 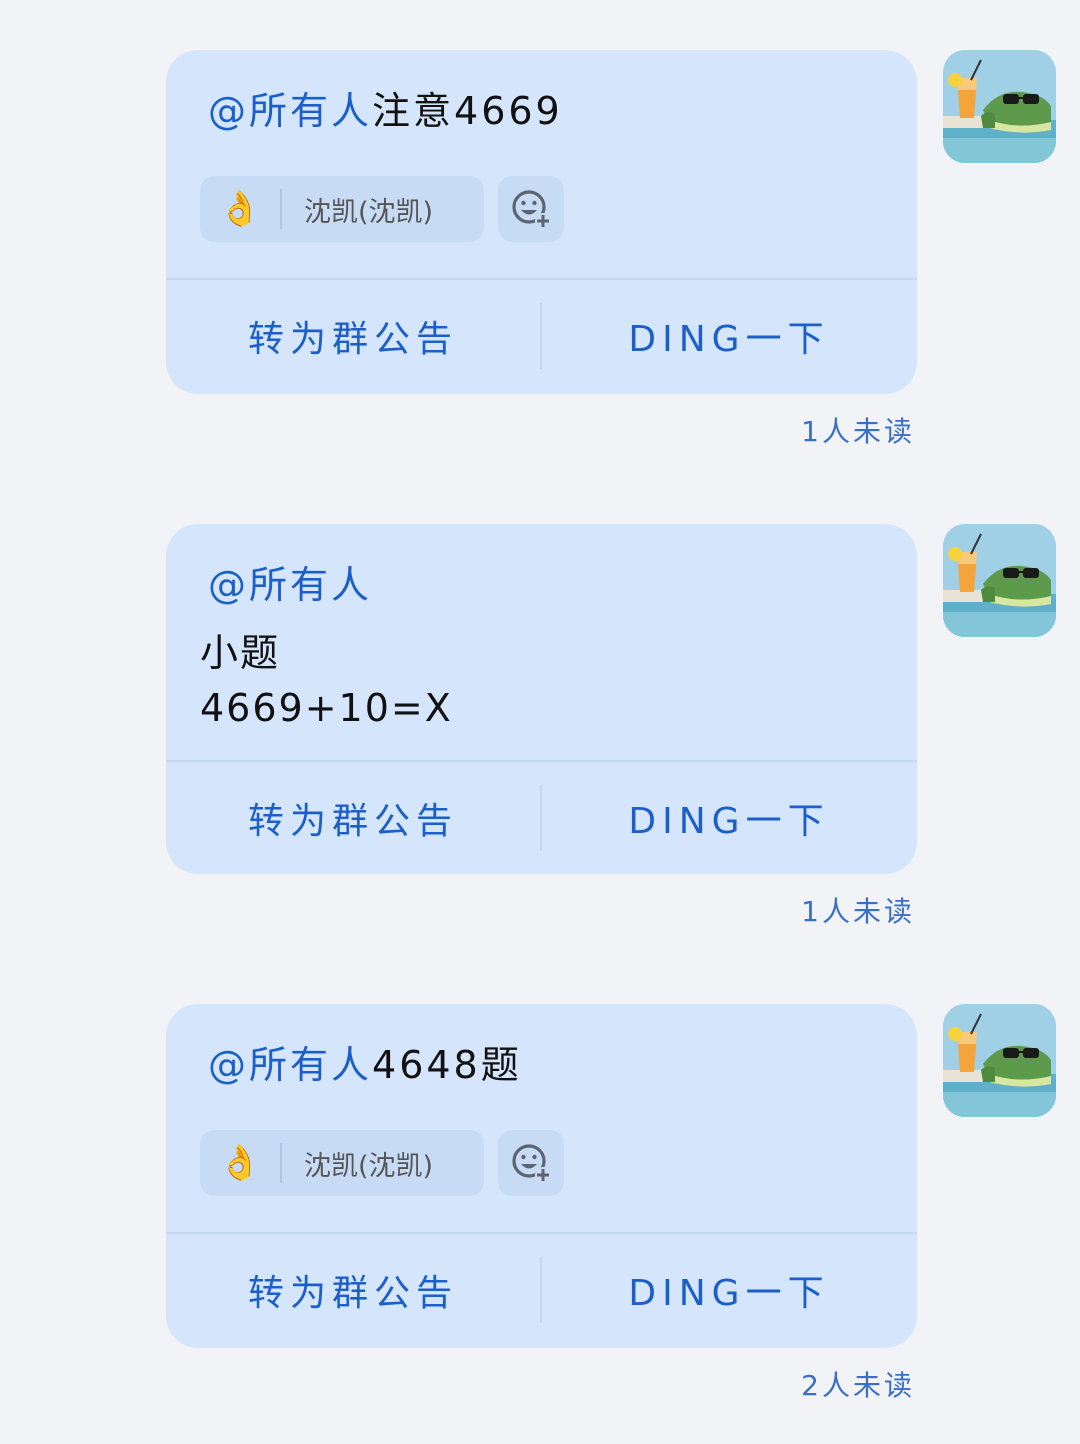 I want to click on message-text-line: @所有人, so click(x=290, y=581).